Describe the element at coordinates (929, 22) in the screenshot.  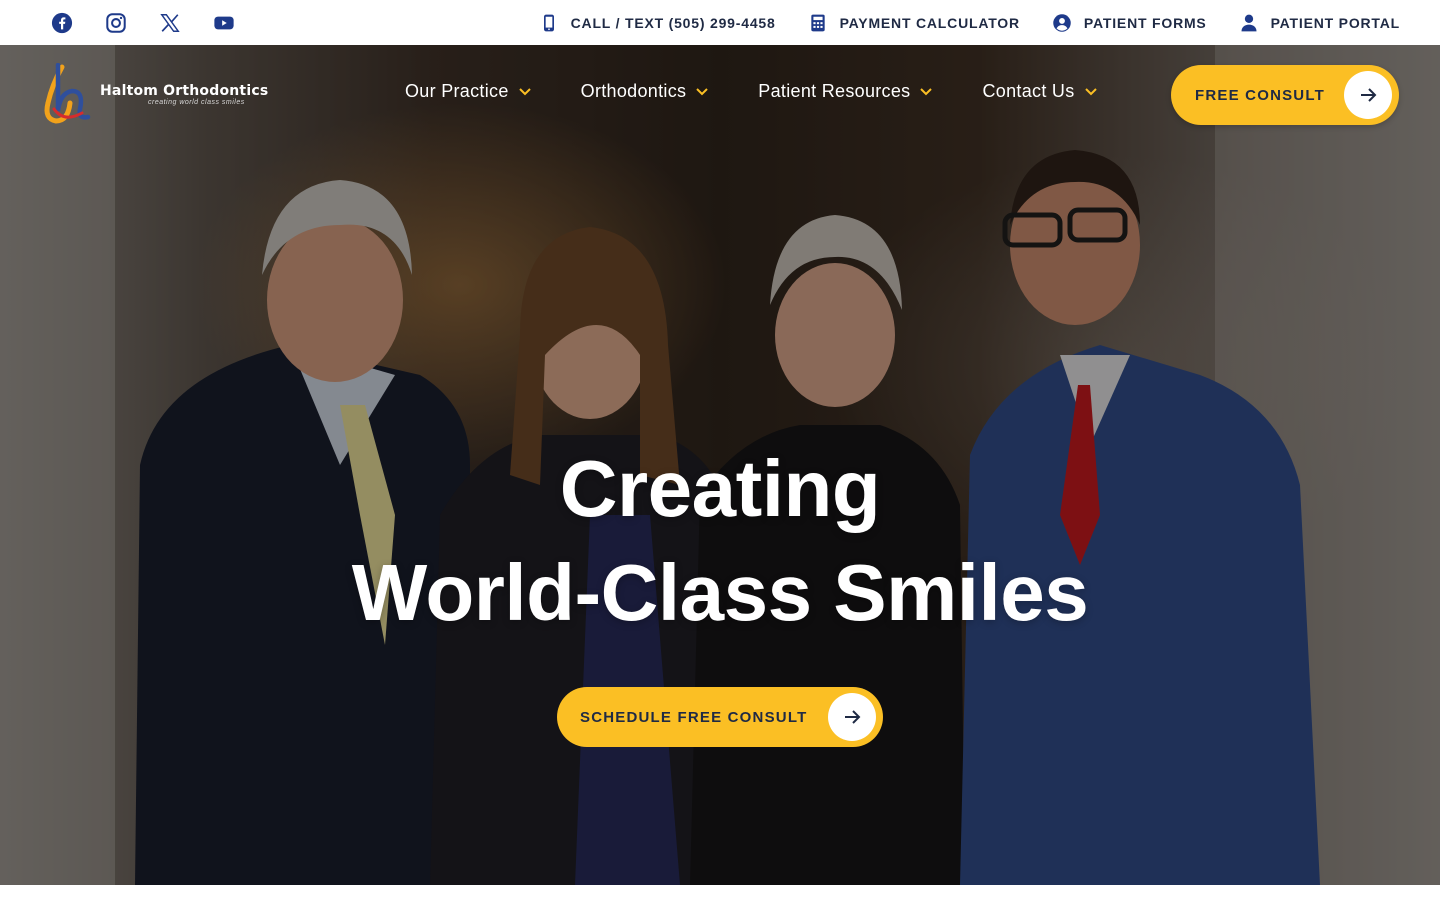
I see `payment-calculator-label: PAYMENT CALCULATOR` at that location.